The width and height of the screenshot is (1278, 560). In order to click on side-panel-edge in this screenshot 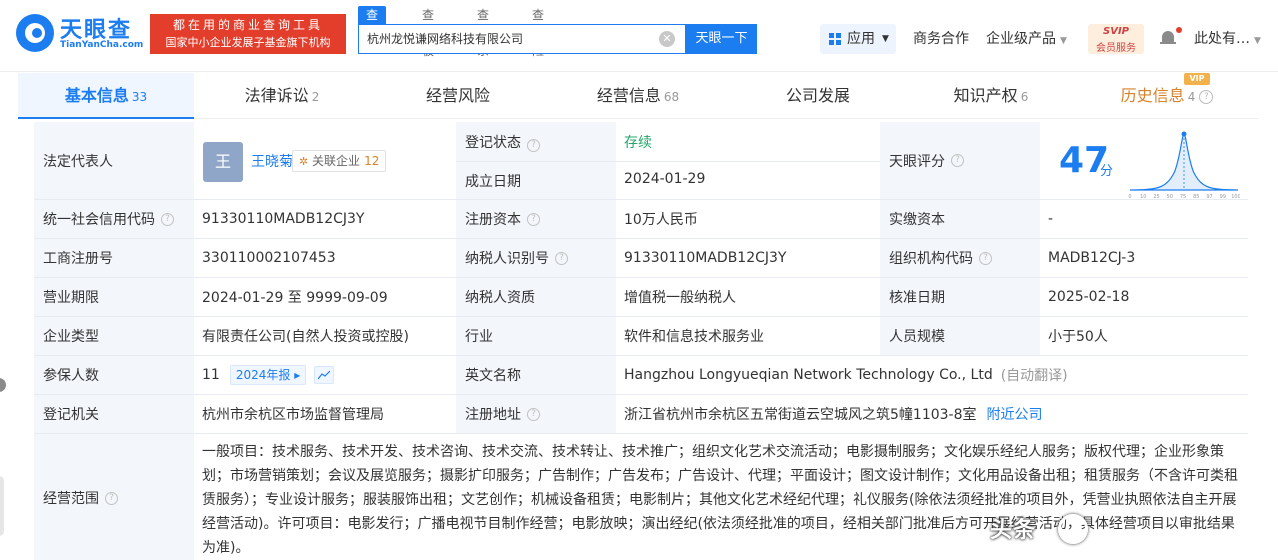, I will do `click(2, 506)`.